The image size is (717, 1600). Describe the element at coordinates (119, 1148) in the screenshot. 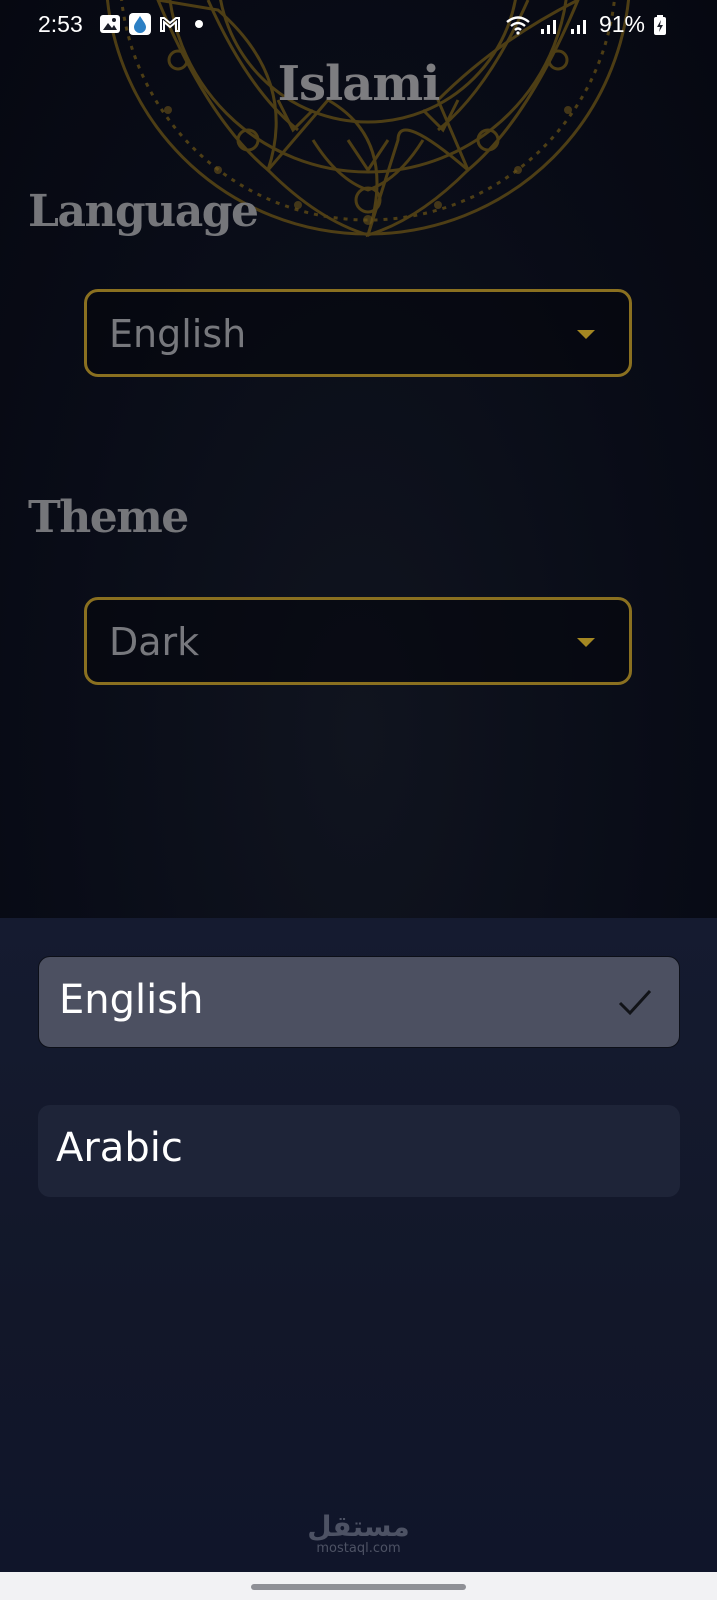

I see `option-label: Arabic` at that location.